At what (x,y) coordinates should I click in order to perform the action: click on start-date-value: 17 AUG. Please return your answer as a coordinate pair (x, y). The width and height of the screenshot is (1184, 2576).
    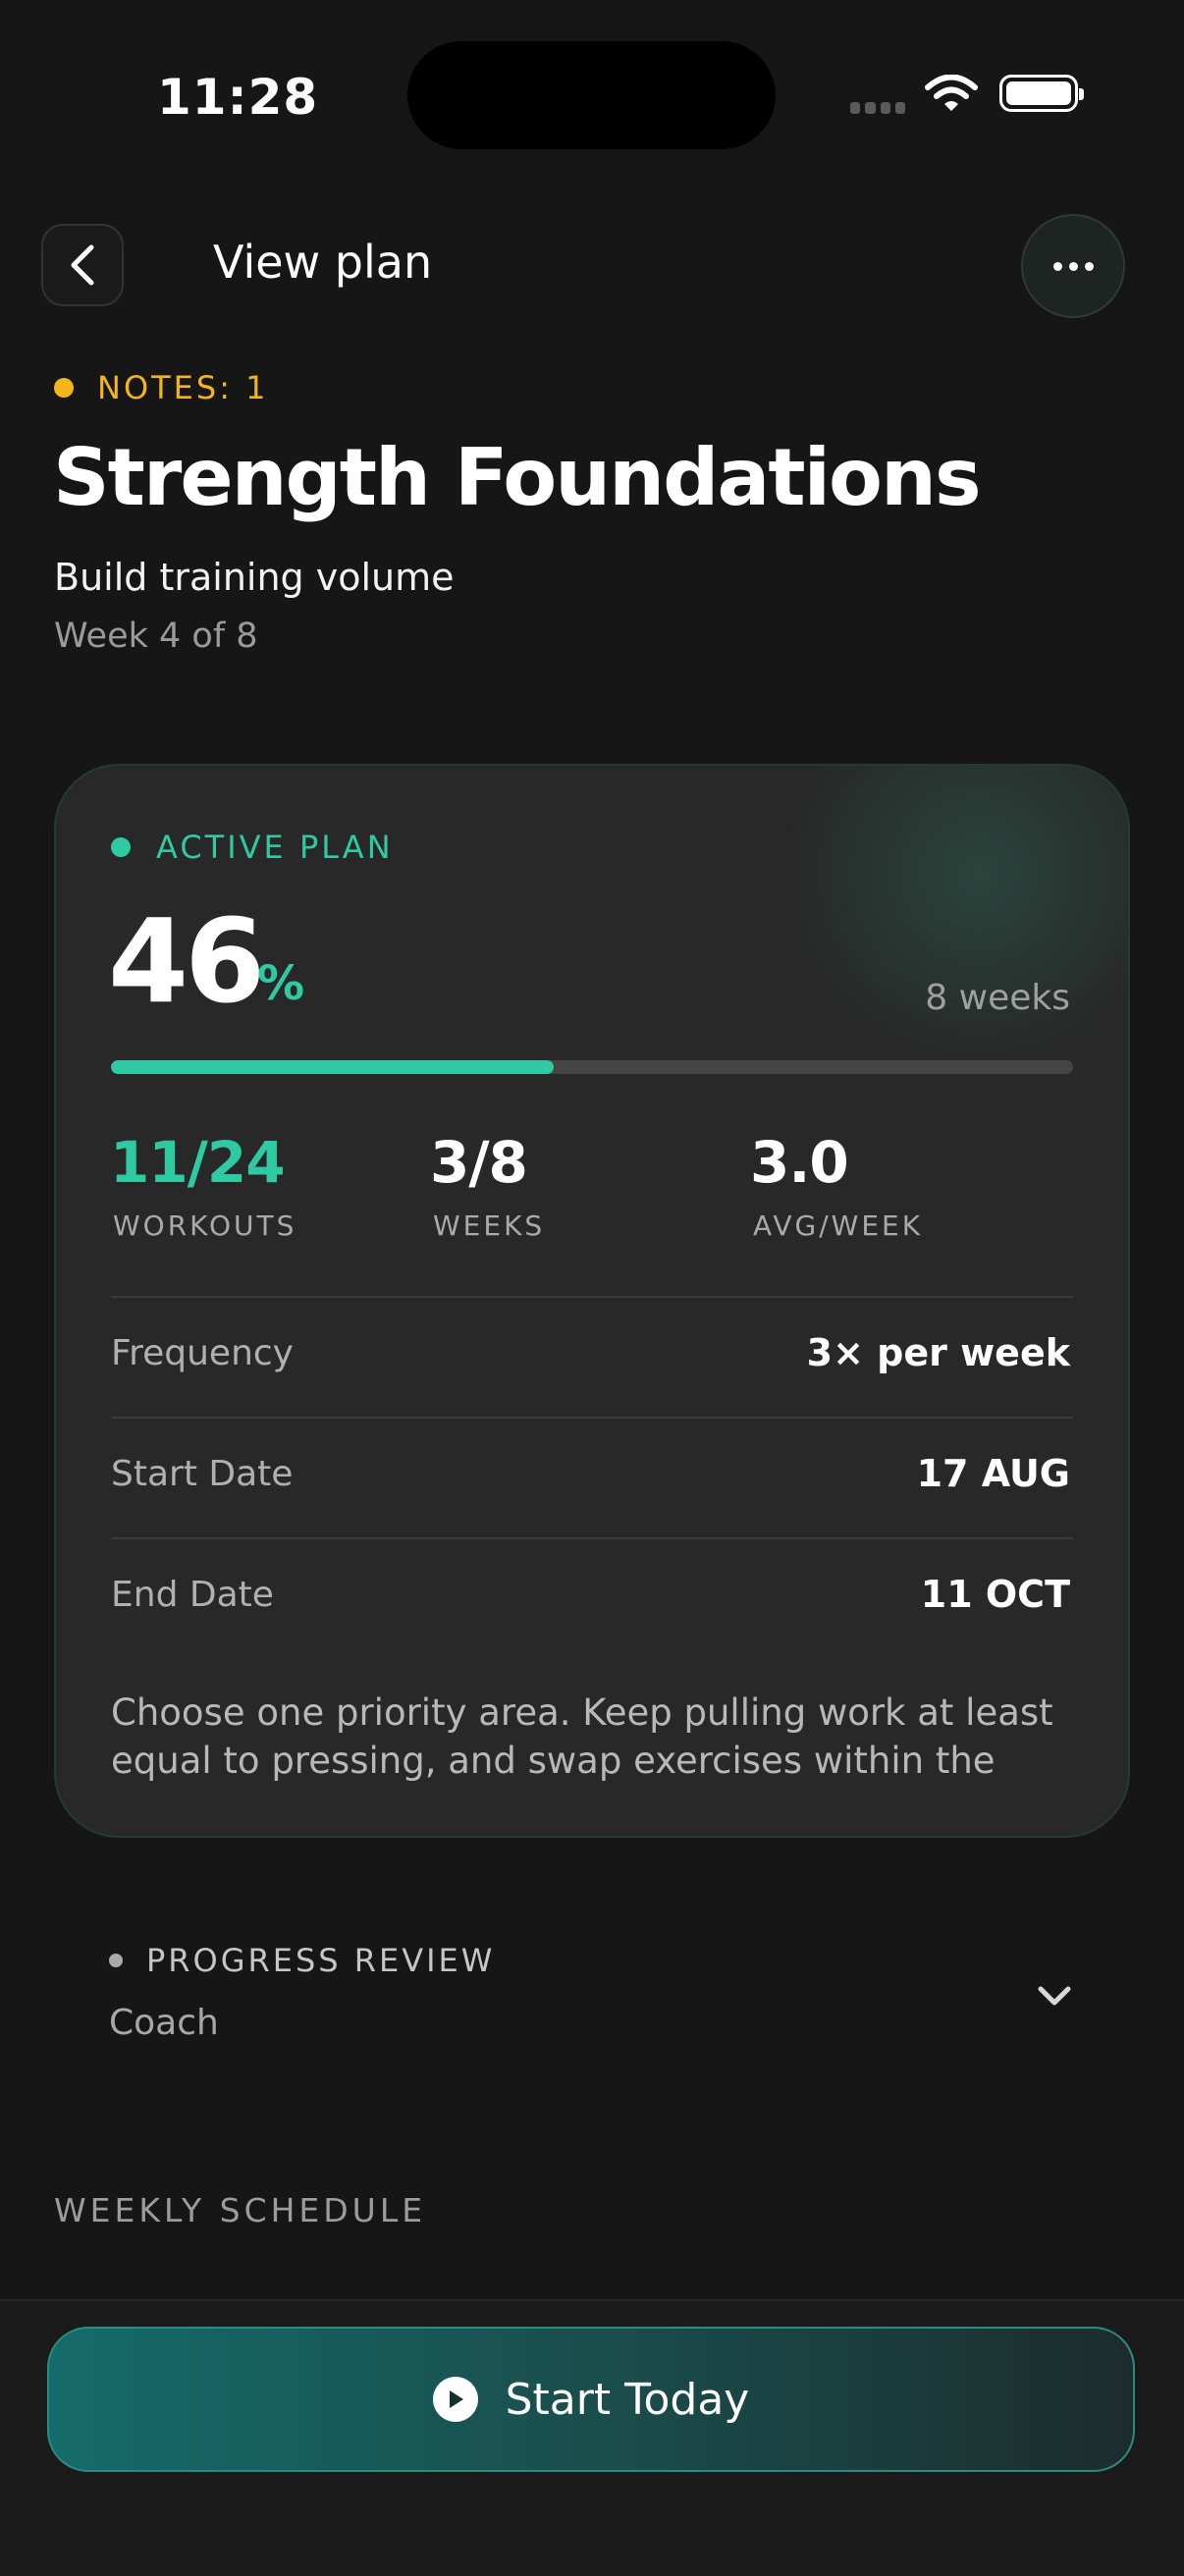
    Looking at the image, I should click on (993, 1473).